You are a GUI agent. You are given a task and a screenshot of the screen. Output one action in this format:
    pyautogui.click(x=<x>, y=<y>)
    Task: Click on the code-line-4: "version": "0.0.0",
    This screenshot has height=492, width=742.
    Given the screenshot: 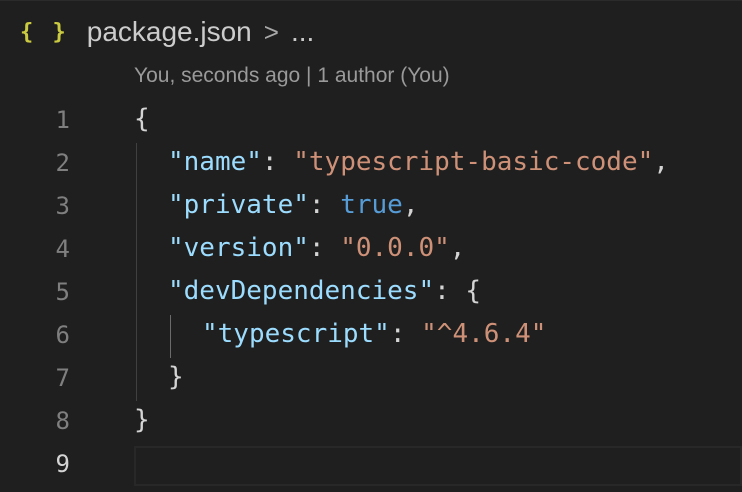 What is the action you would take?
    pyautogui.click(x=316, y=248)
    